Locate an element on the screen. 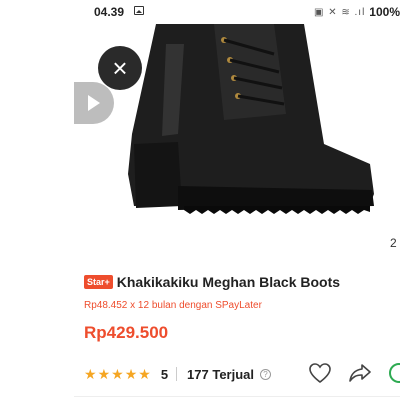 The image size is (400, 400). sold-count: 177 Terjual is located at coordinates (221, 374).